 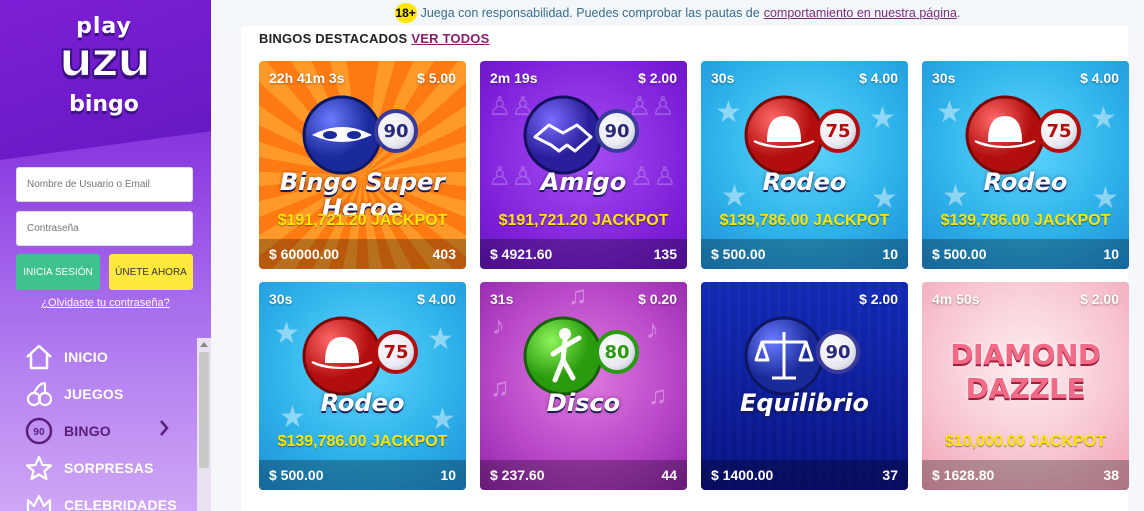 What do you see at coordinates (498, 325) in the screenshot?
I see `music-note-icon: ♪` at bounding box center [498, 325].